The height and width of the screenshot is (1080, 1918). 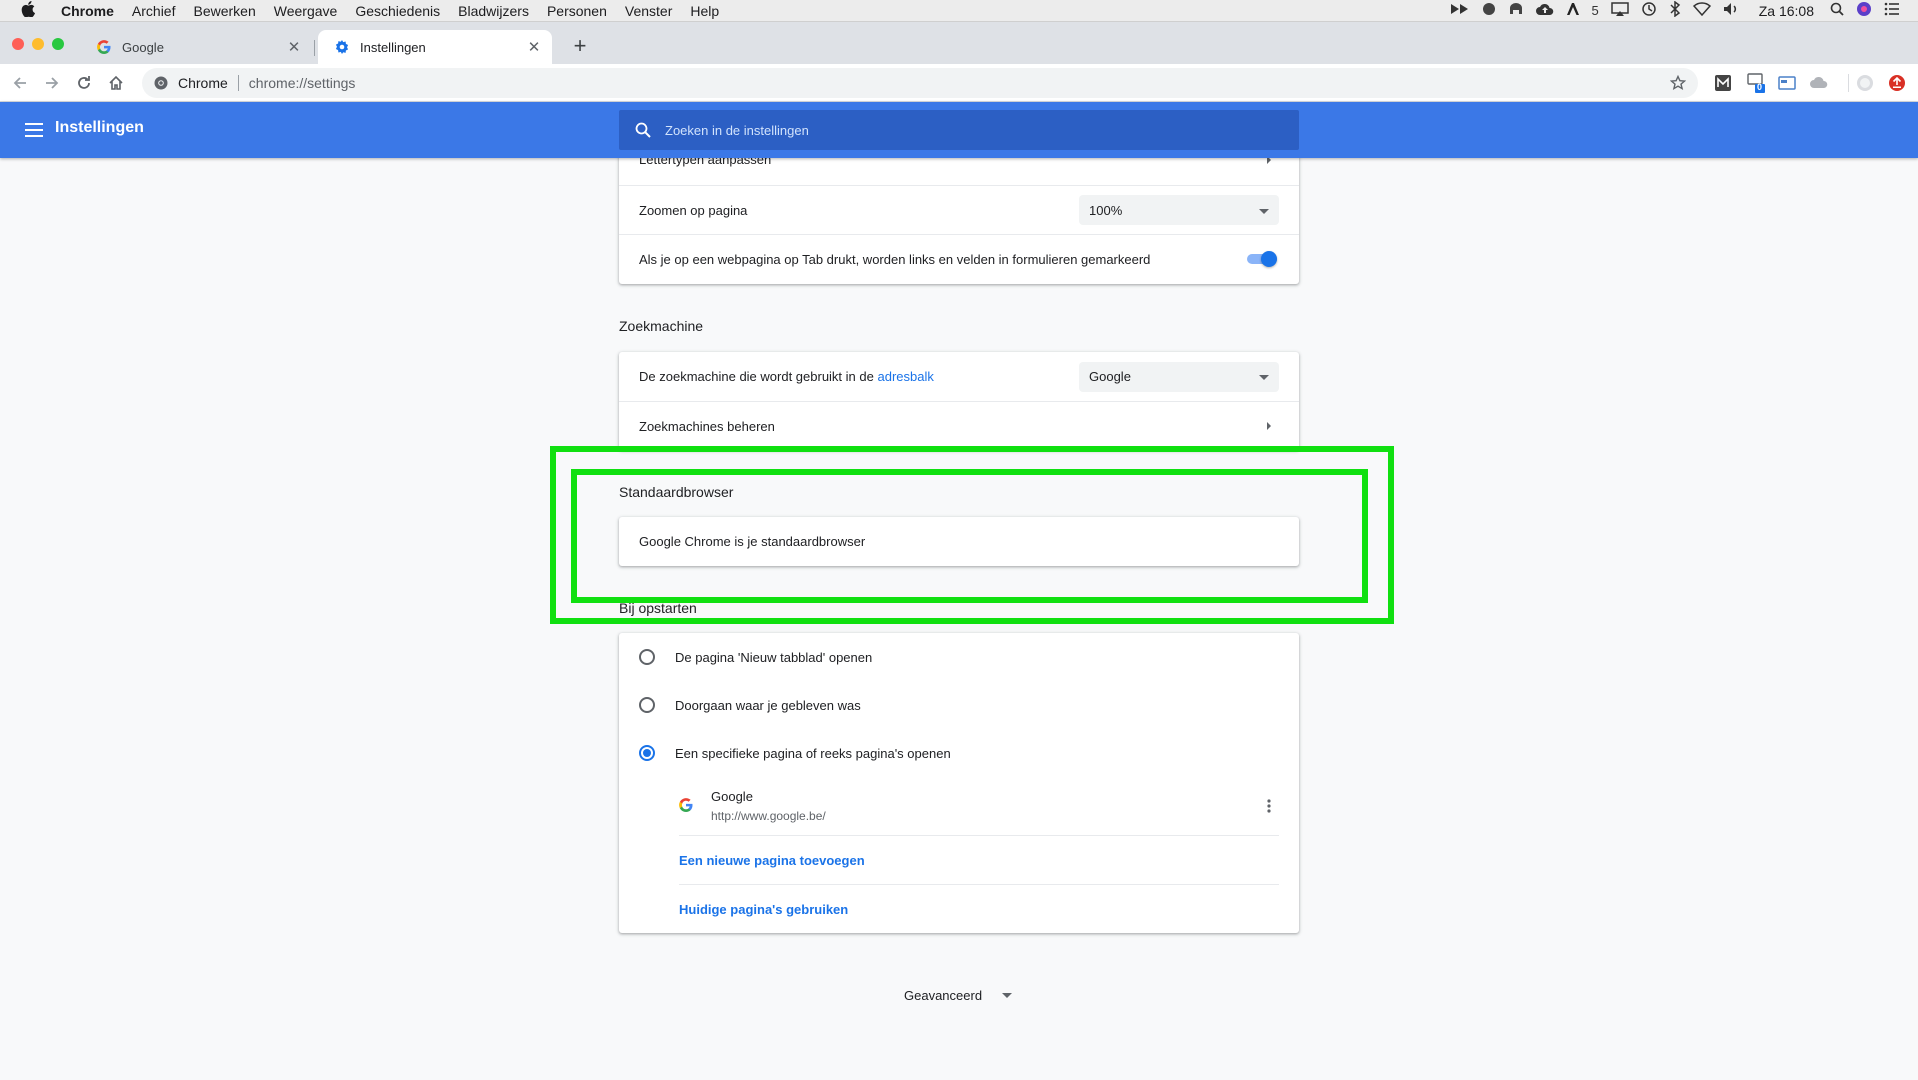 I want to click on tab-instellingen: Instellingen ✕, so click(x=435, y=47).